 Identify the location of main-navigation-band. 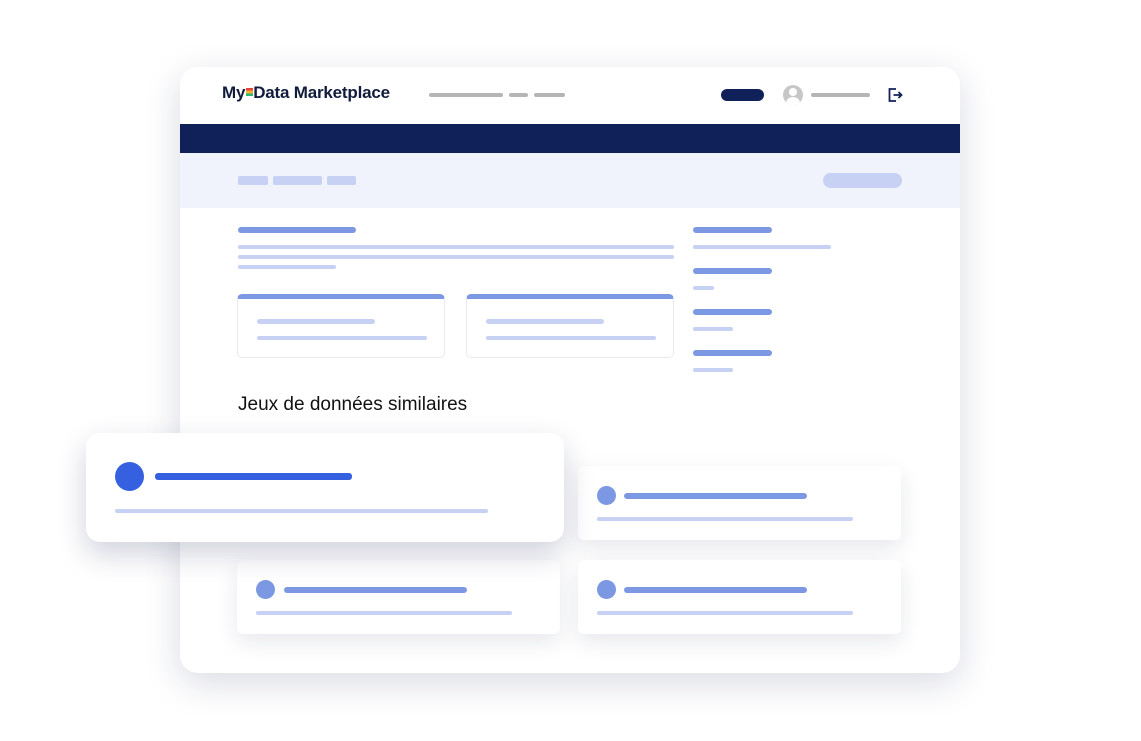
(570, 138).